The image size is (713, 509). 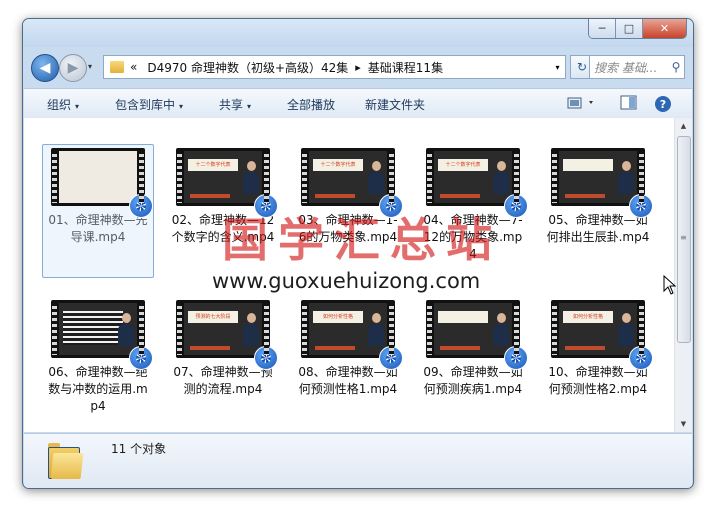 I want to click on search-icon: ⚲, so click(x=676, y=67).